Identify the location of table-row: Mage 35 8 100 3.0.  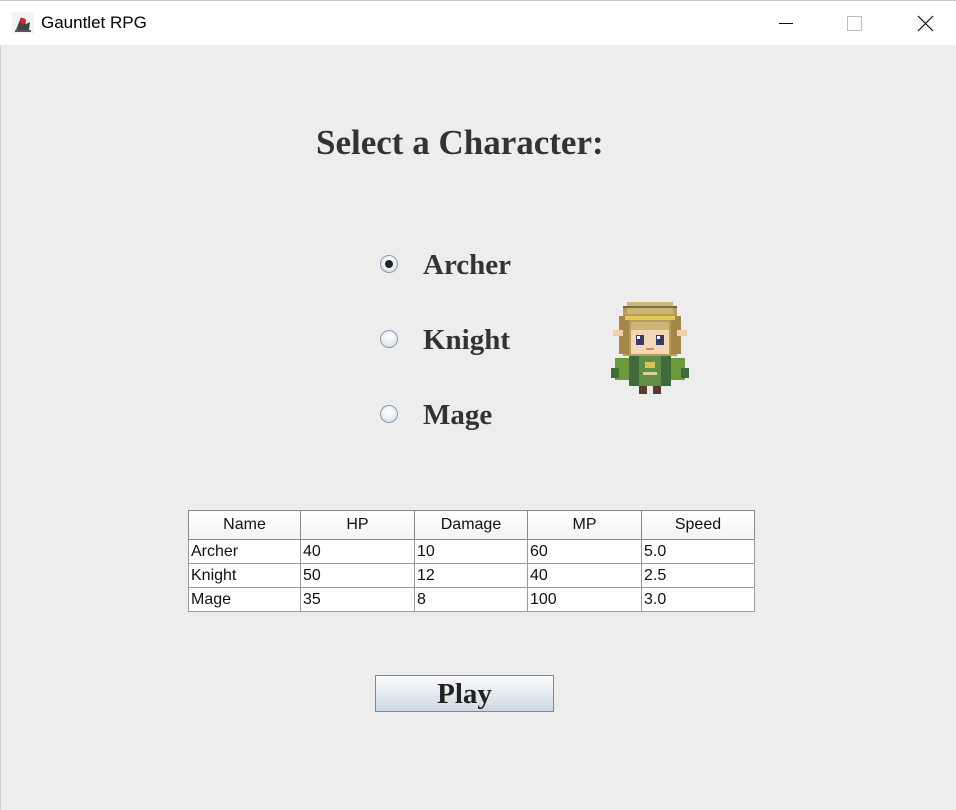
(471, 599).